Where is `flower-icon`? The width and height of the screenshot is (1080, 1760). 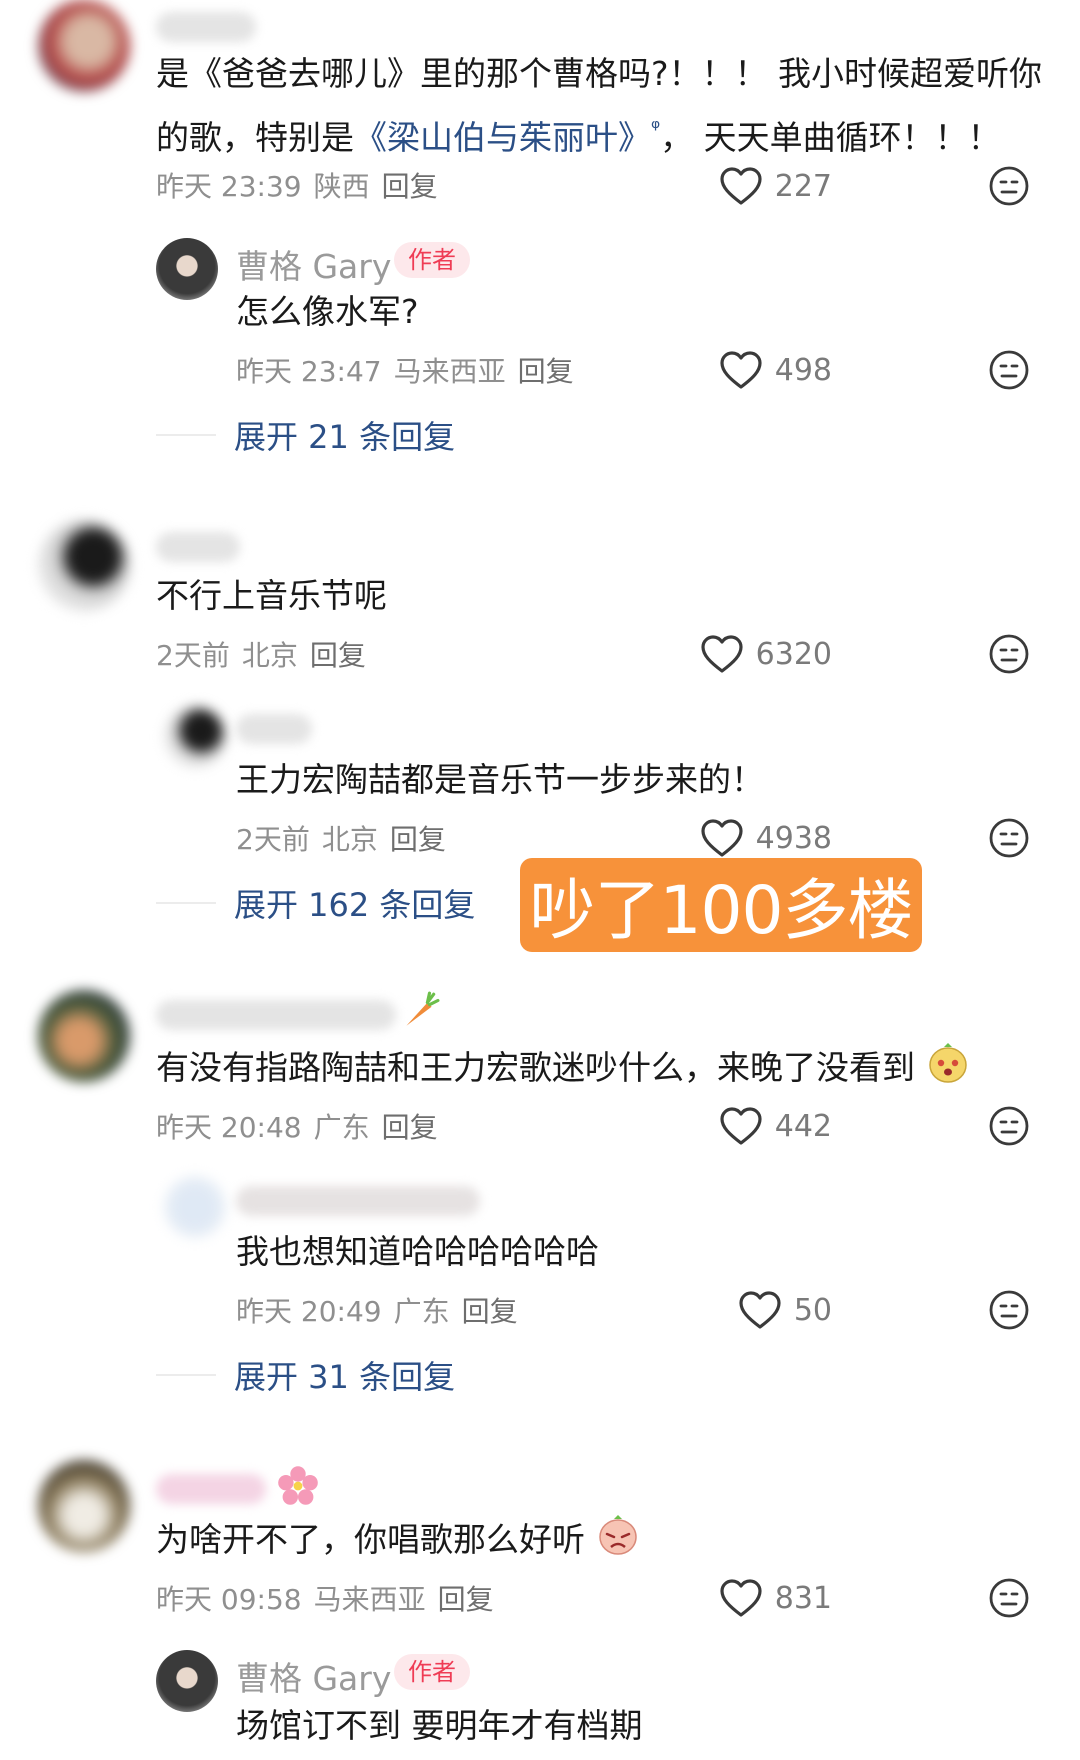
flower-icon is located at coordinates (298, 1485).